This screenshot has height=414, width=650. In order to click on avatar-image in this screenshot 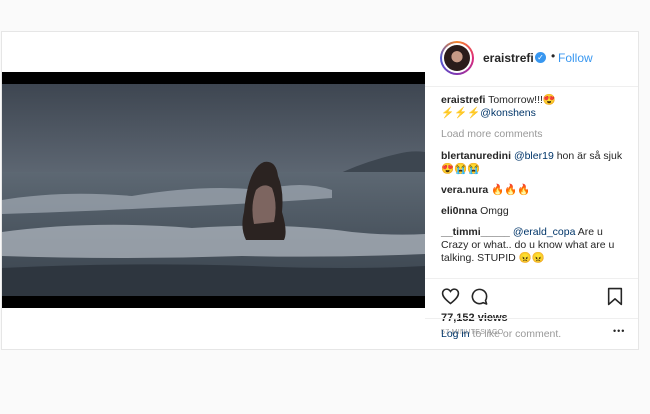, I will do `click(457, 58)`.